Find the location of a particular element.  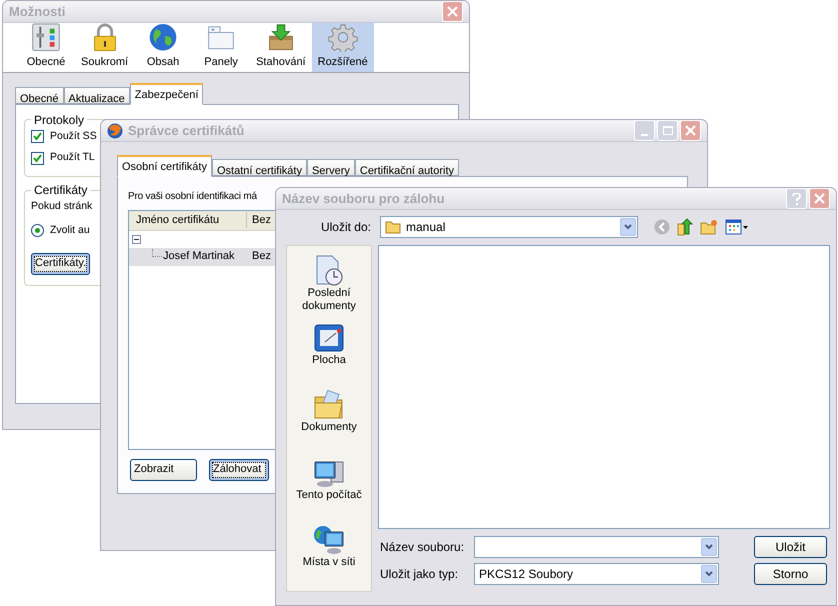

tab: Osobní certifikáty is located at coordinates (164, 165).